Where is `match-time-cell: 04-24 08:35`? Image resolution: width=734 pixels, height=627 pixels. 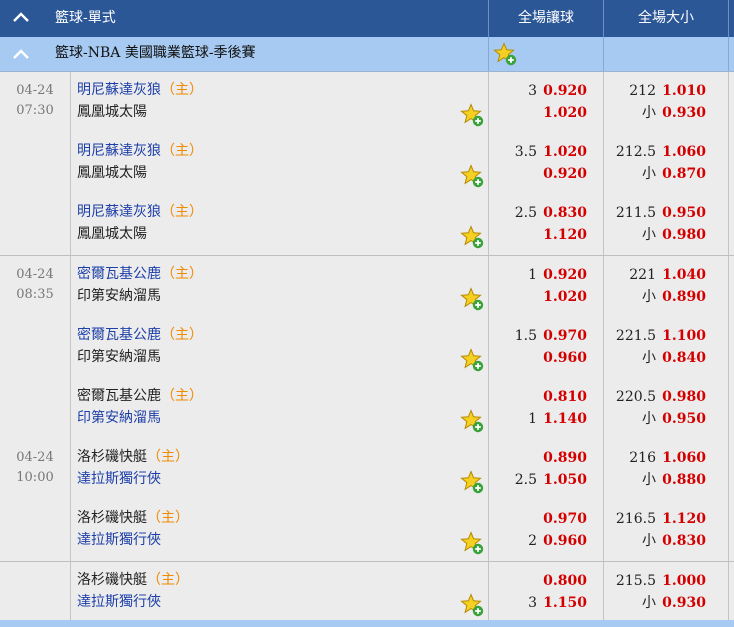
match-time-cell: 04-24 08:35 is located at coordinates (35, 286).